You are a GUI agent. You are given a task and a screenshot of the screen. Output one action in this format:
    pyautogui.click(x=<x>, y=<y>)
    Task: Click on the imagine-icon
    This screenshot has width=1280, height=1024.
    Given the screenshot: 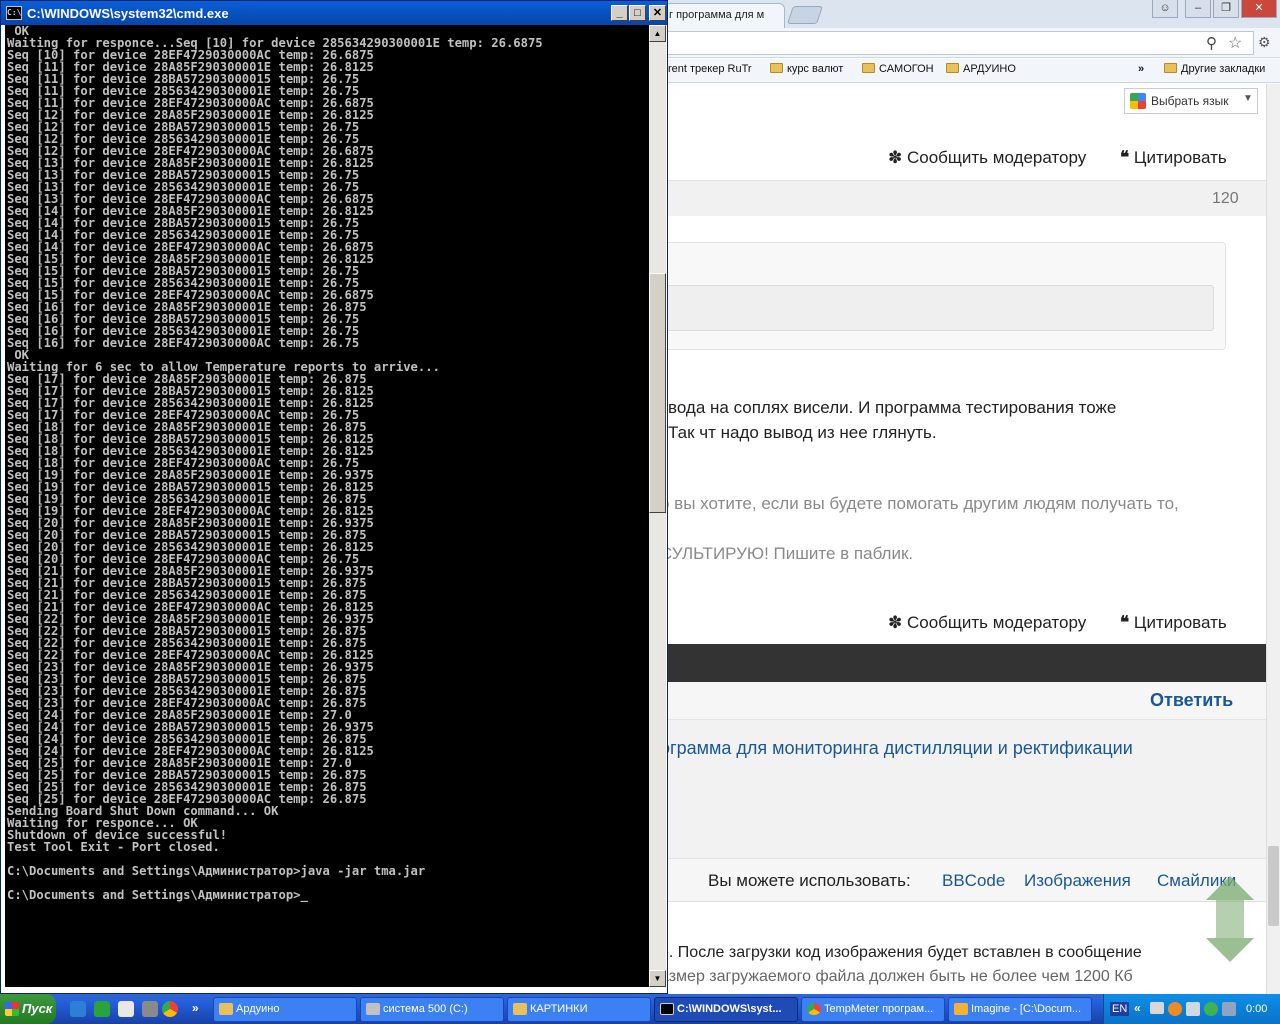 What is the action you would take?
    pyautogui.click(x=961, y=1009)
    